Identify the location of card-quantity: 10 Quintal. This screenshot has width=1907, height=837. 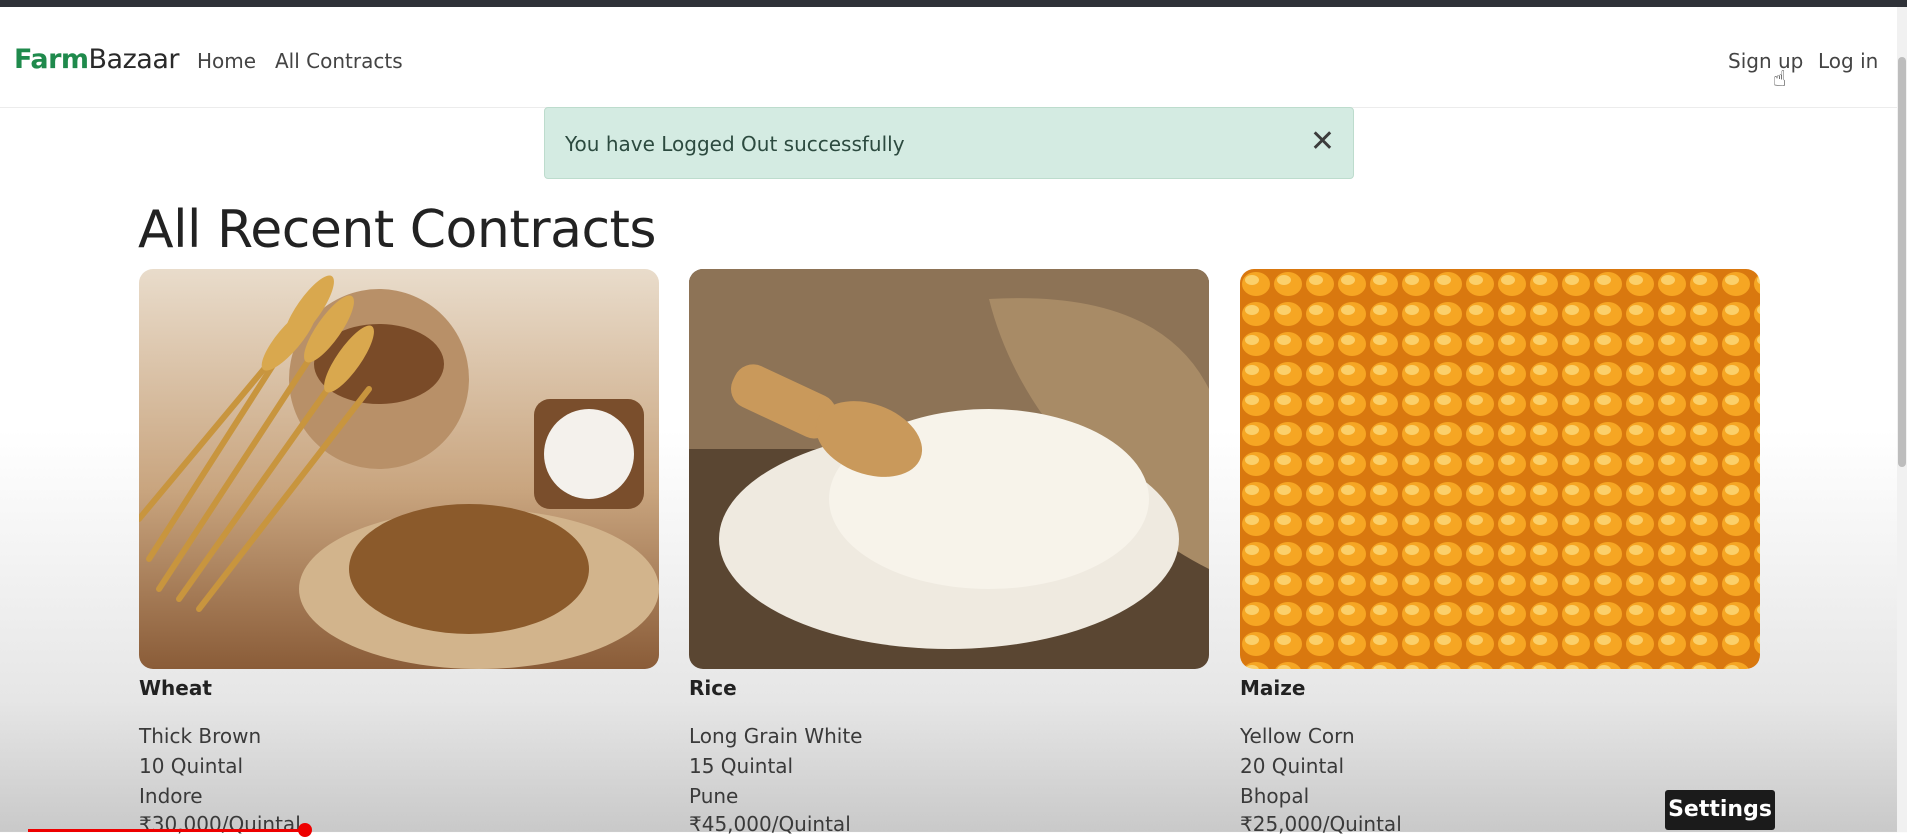
(191, 766).